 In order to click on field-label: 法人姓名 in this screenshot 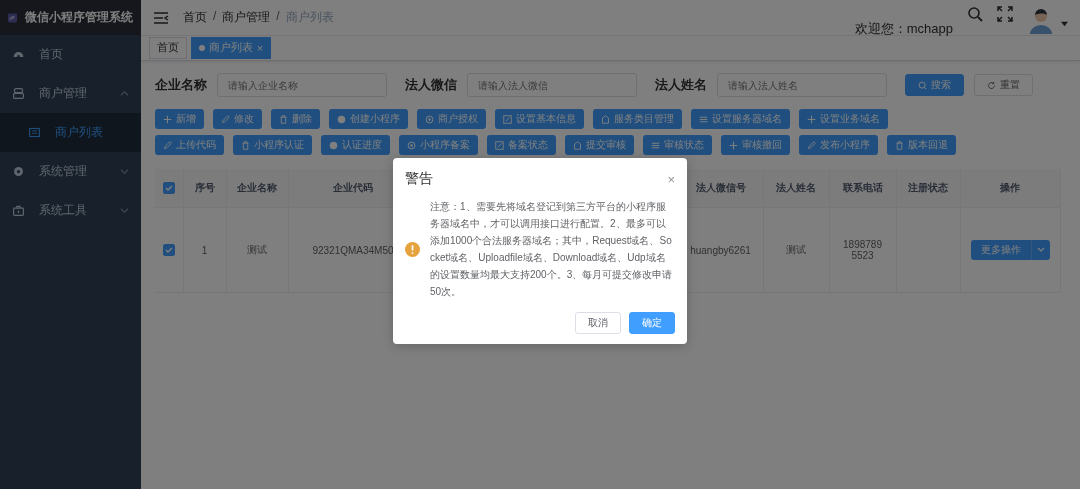, I will do `click(681, 85)`.